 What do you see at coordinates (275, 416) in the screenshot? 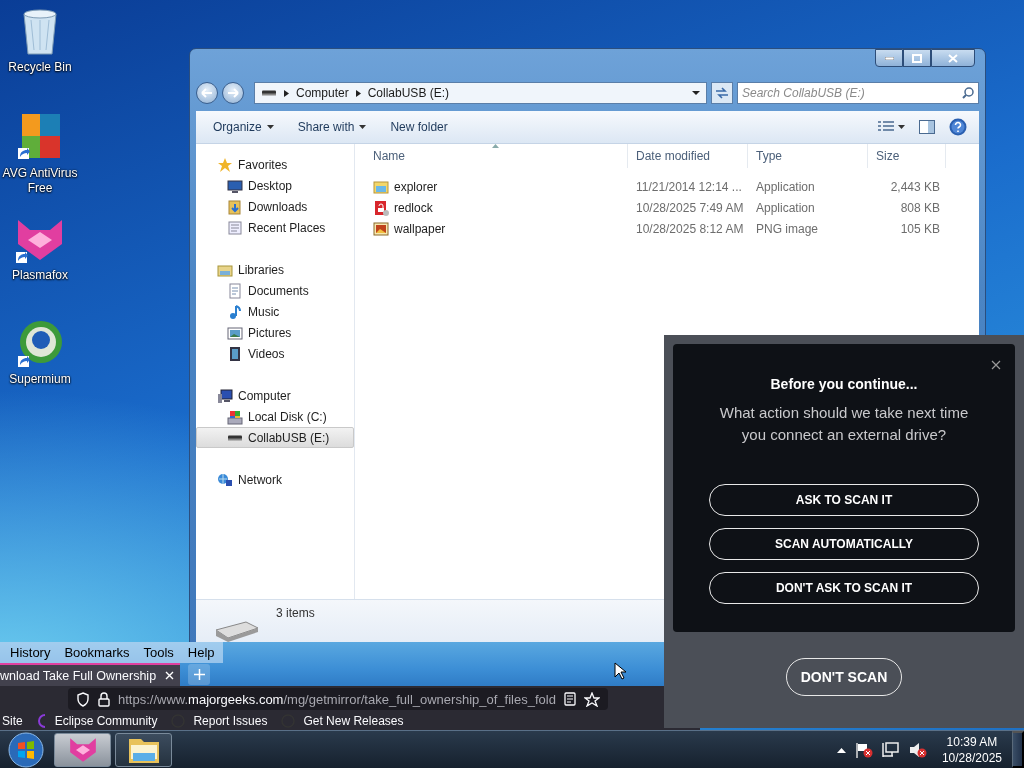
I see `nav-item: Local Disk (C:)` at bounding box center [275, 416].